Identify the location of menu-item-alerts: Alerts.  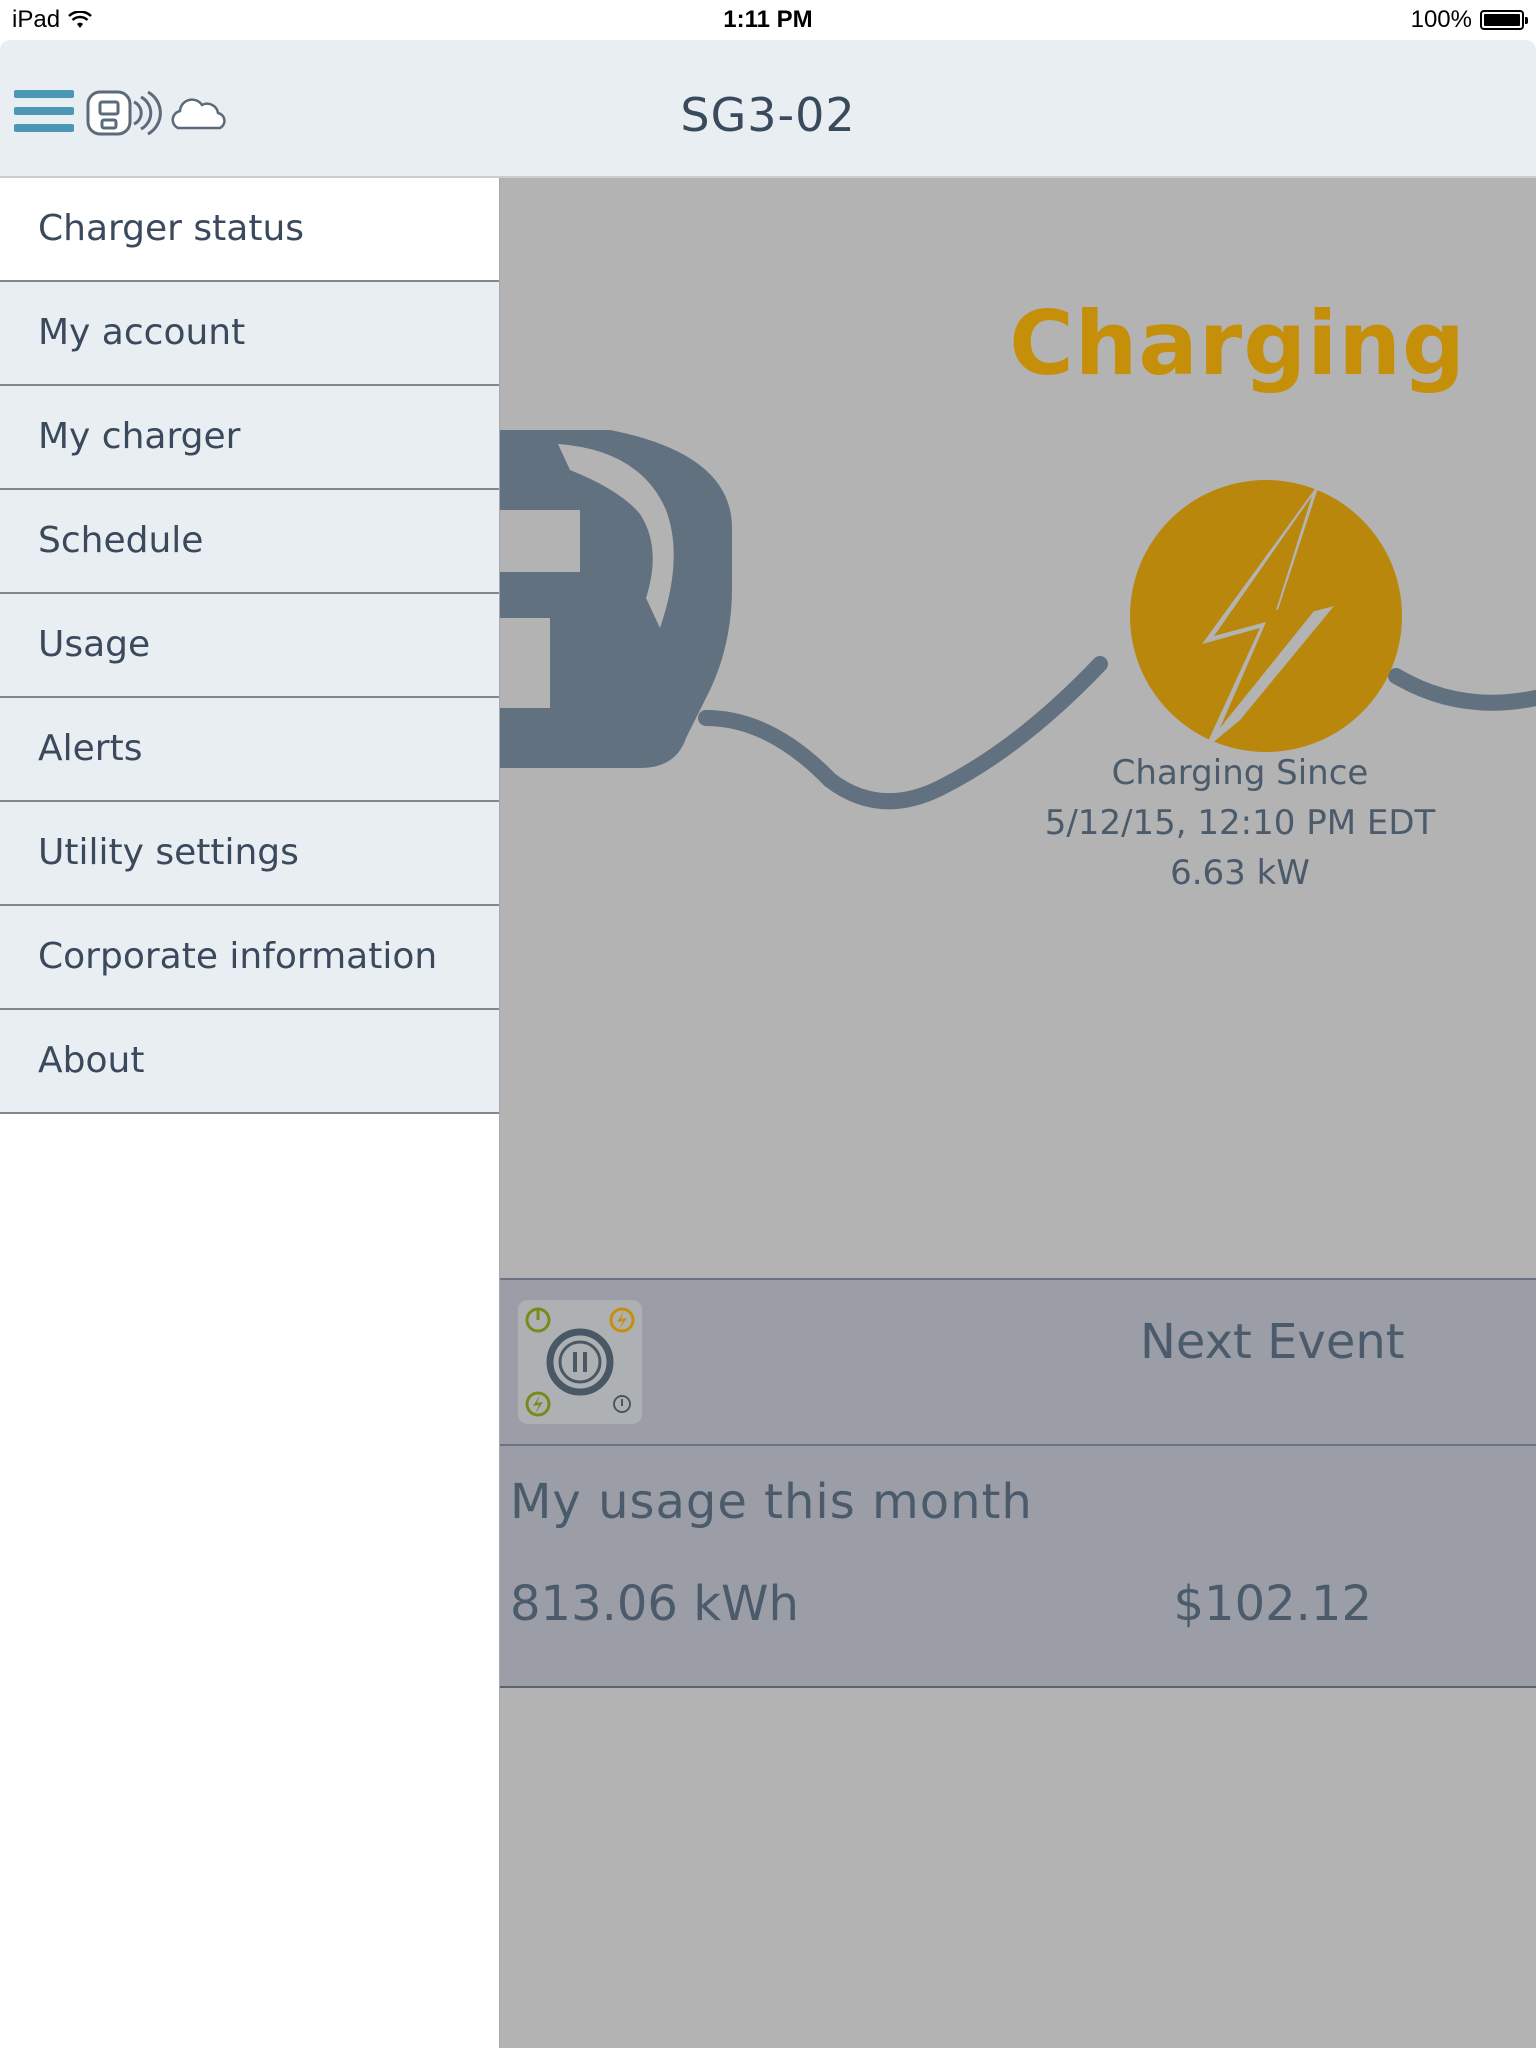
(249, 750).